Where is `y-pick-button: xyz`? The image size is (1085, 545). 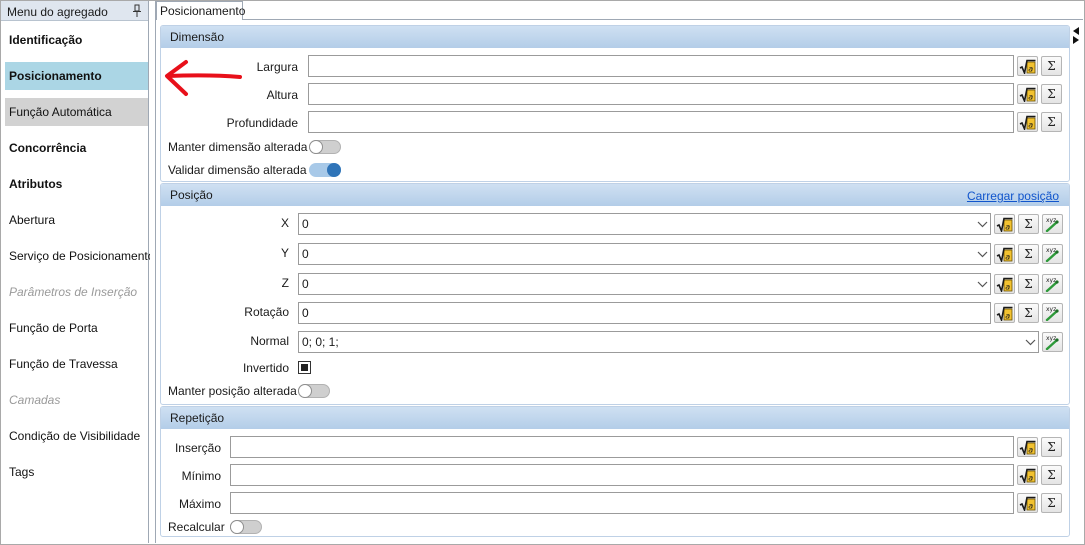 y-pick-button: xyz is located at coordinates (1052, 254).